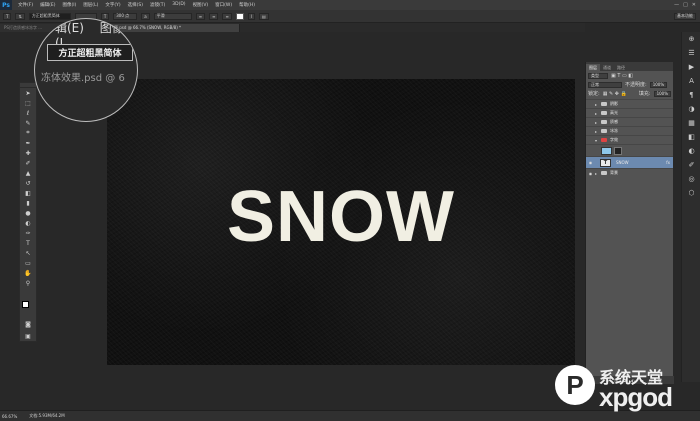 This screenshot has width=700, height=421. What do you see at coordinates (658, 84) in the screenshot?
I see `opacity-field: 100%` at bounding box center [658, 84].